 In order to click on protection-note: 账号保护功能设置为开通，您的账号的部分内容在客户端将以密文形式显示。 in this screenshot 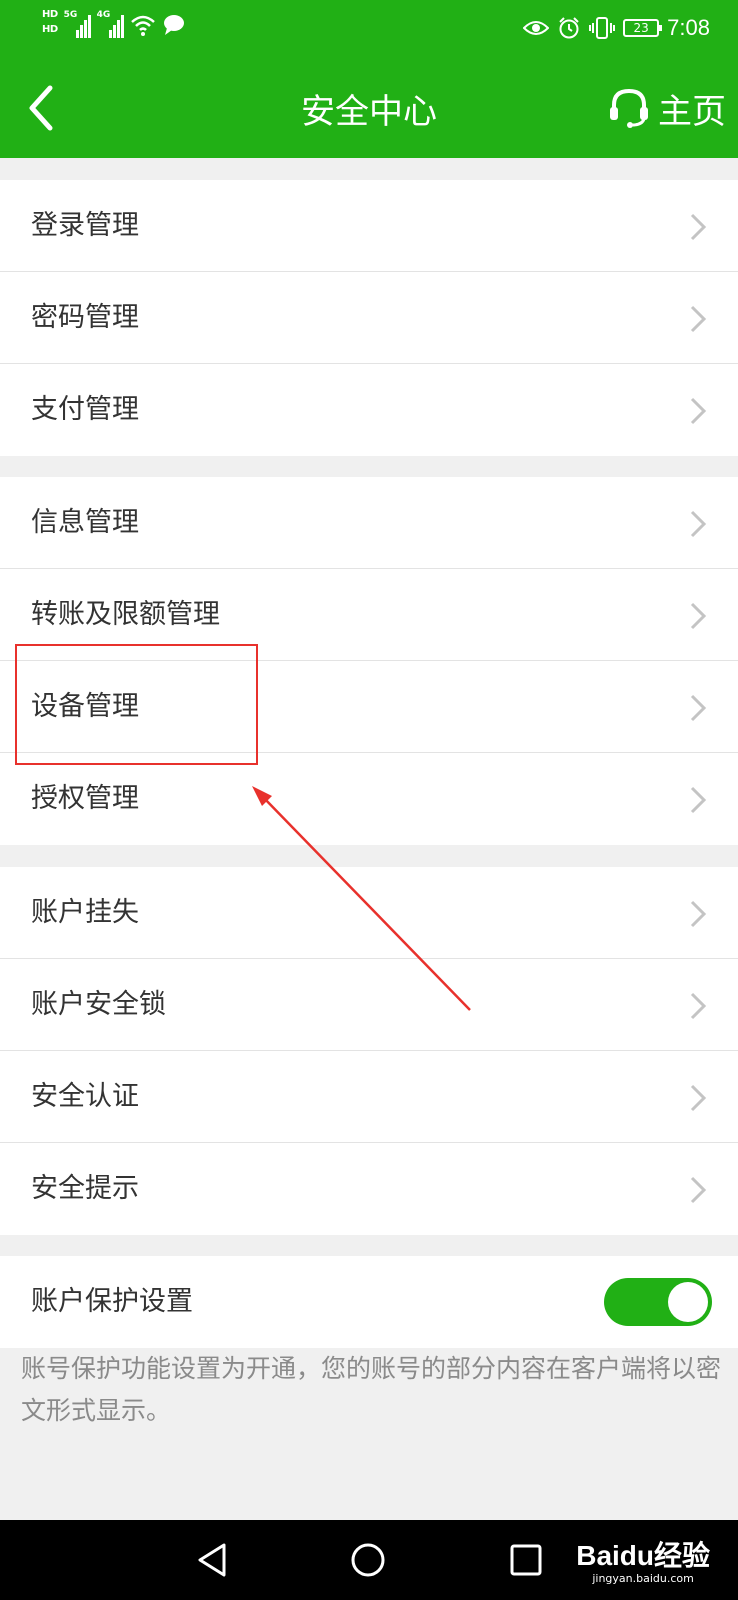, I will do `click(371, 1389)`.